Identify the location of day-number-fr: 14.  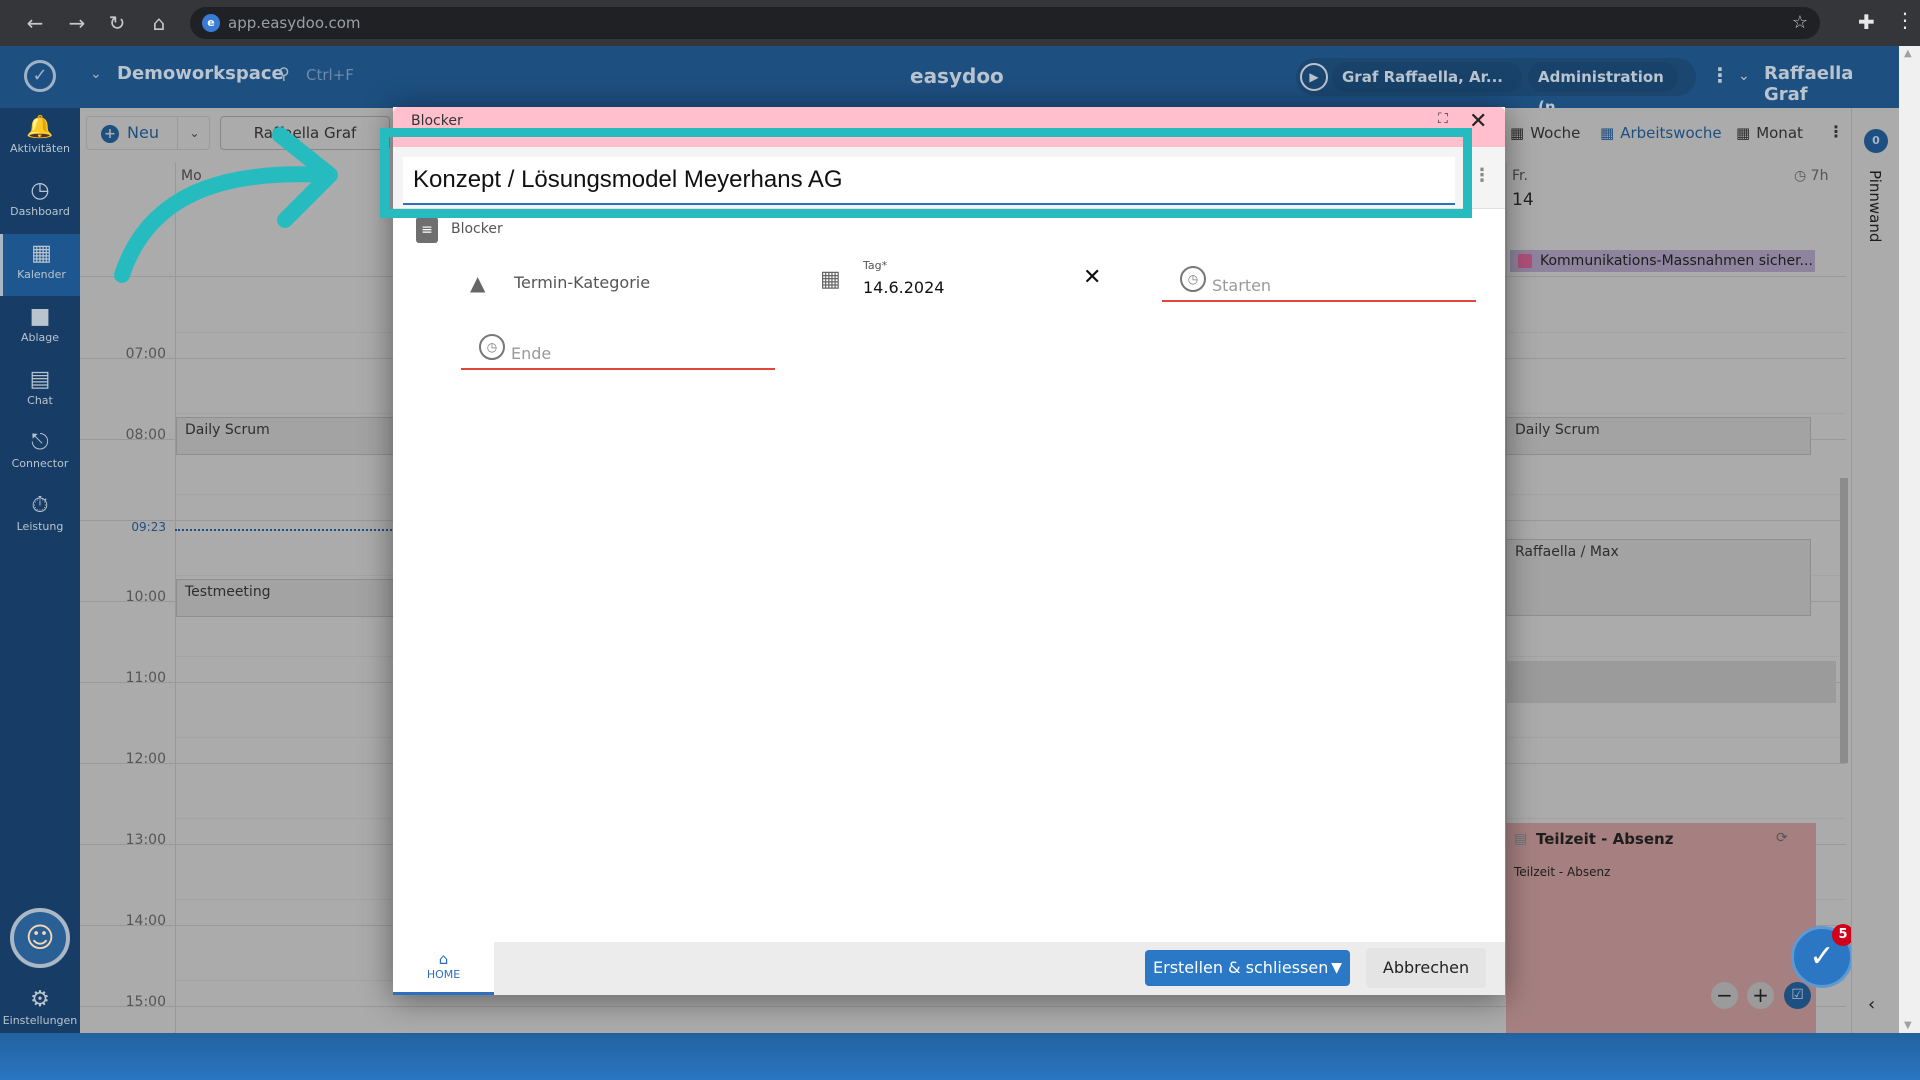
(1523, 200).